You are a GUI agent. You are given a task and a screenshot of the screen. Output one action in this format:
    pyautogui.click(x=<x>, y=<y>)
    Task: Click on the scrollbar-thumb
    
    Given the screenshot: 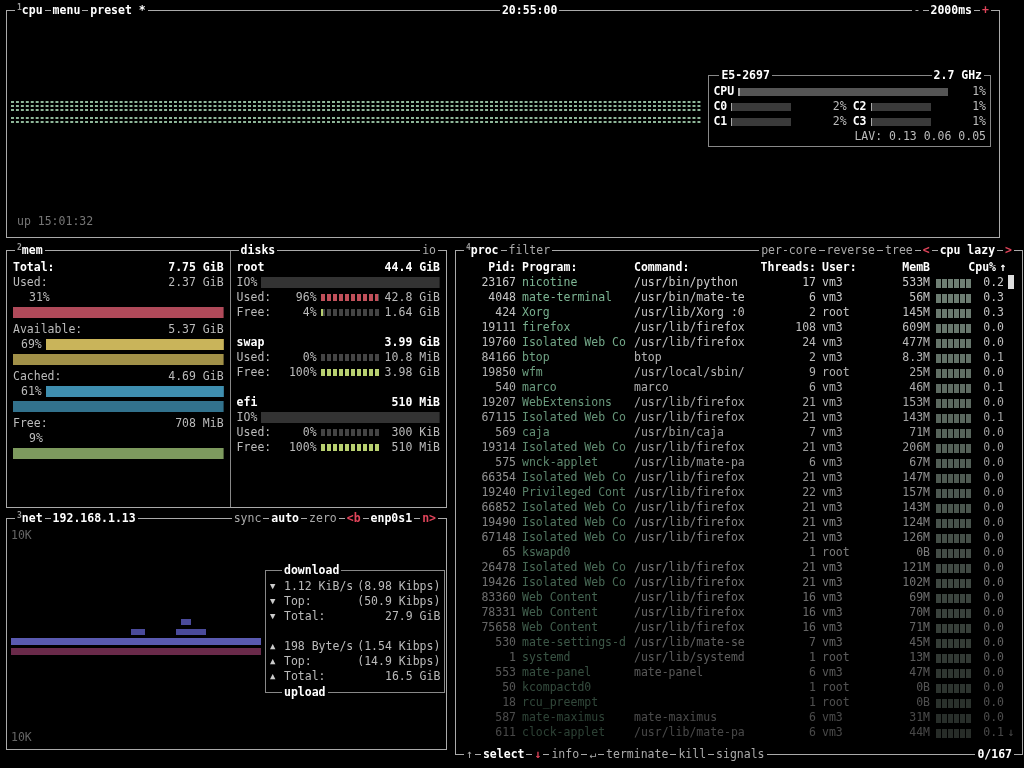 What is the action you would take?
    pyautogui.click(x=1011, y=282)
    